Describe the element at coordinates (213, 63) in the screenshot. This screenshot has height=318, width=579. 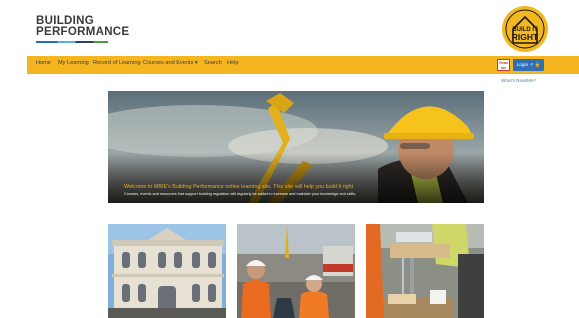
I see `nav-search: Search` at that location.